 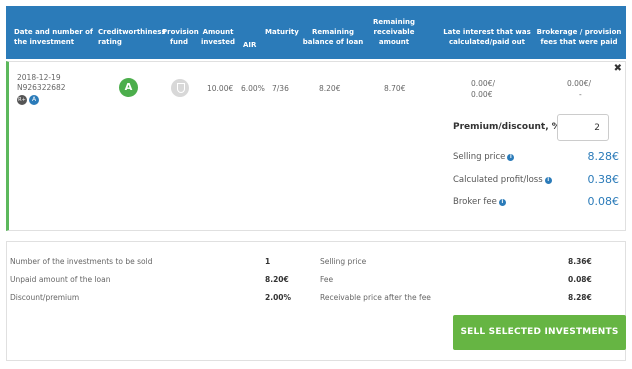 I want to click on summary-count-value: 1, so click(x=268, y=261).